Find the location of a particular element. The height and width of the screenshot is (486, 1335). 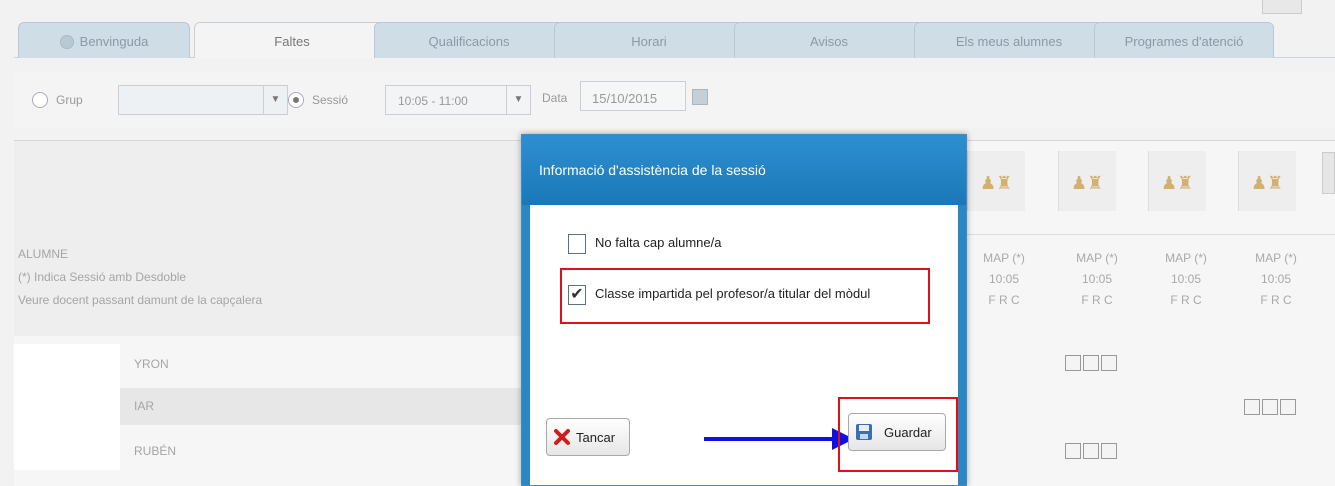

tab-els-meus-alumnes: Els meus alumnes is located at coordinates (1009, 40).